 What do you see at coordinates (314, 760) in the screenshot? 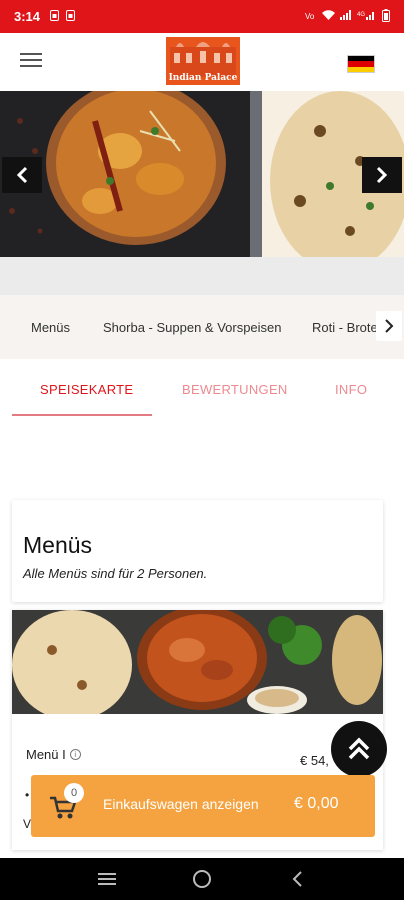
I see `product-price: € 54,` at bounding box center [314, 760].